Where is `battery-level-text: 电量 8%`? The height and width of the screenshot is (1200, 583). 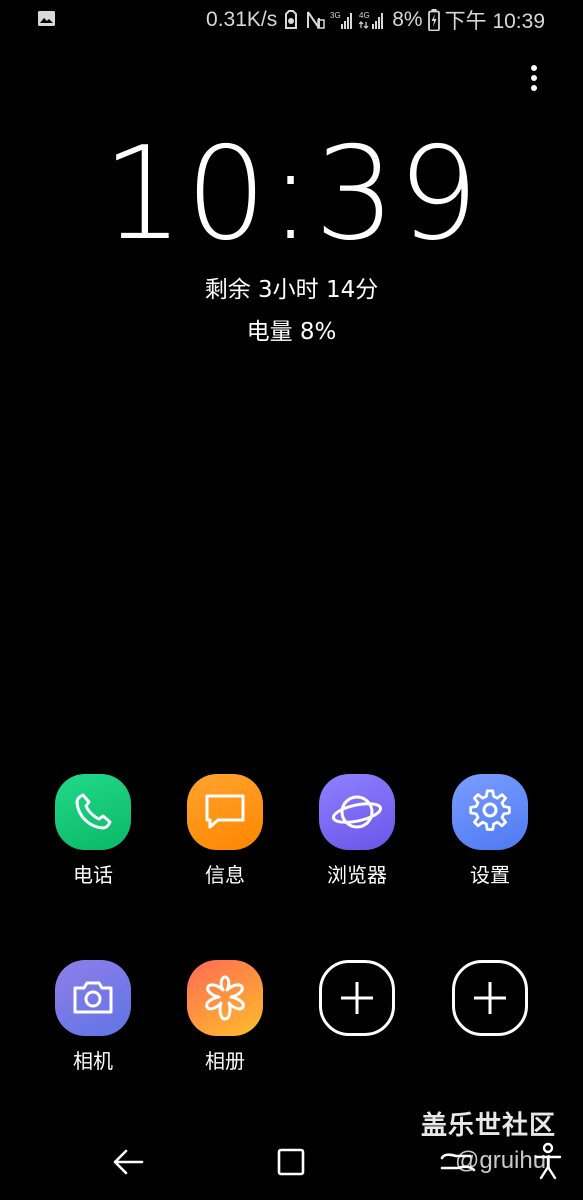 battery-level-text: 电量 8% is located at coordinates (291, 332).